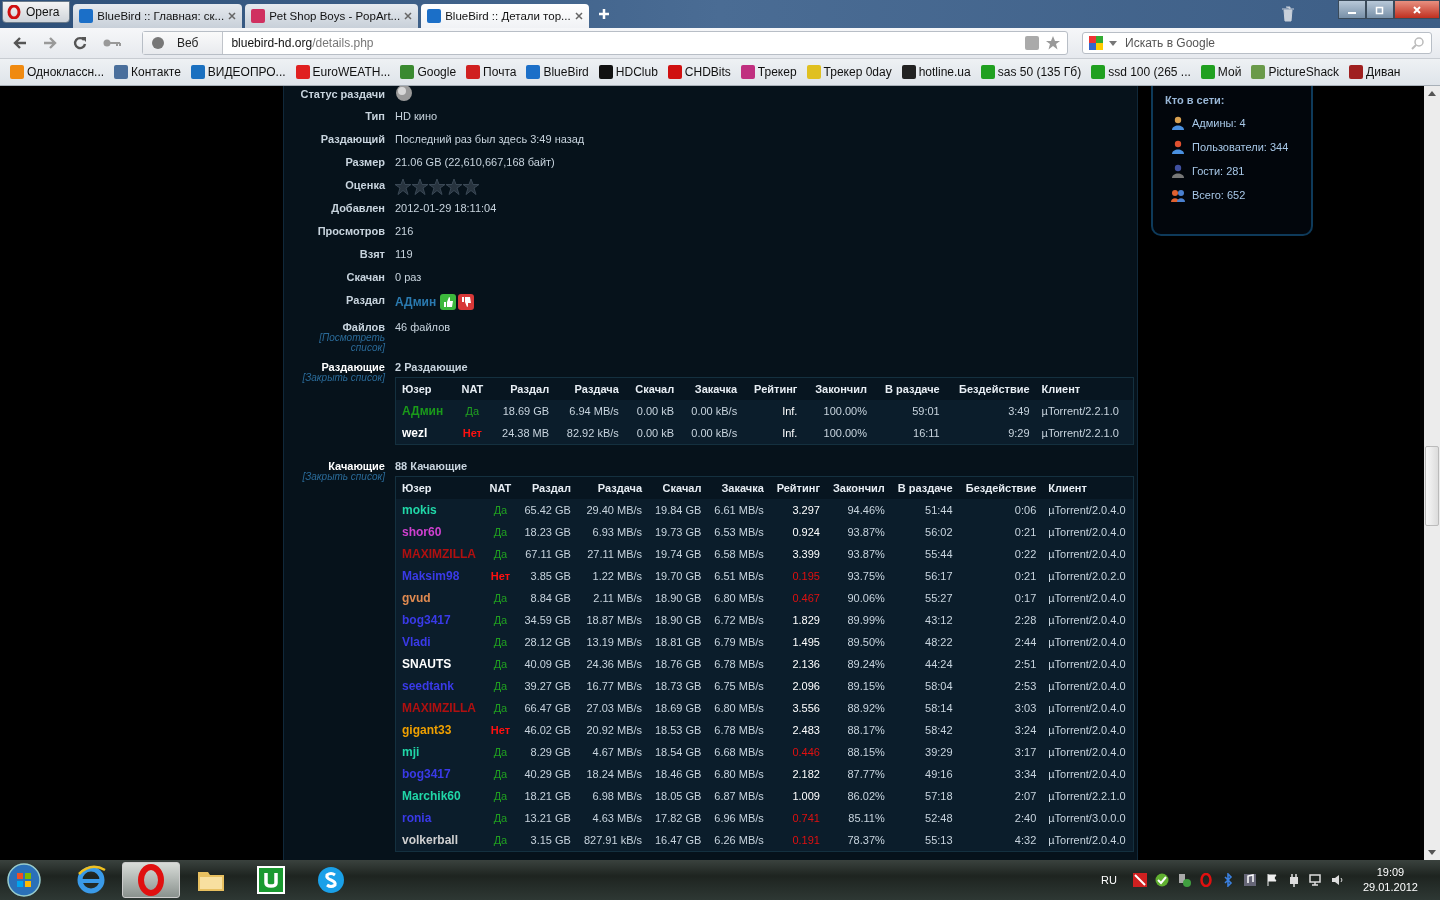  What do you see at coordinates (1221, 72) in the screenshot?
I see `bookmark-link: Мой` at bounding box center [1221, 72].